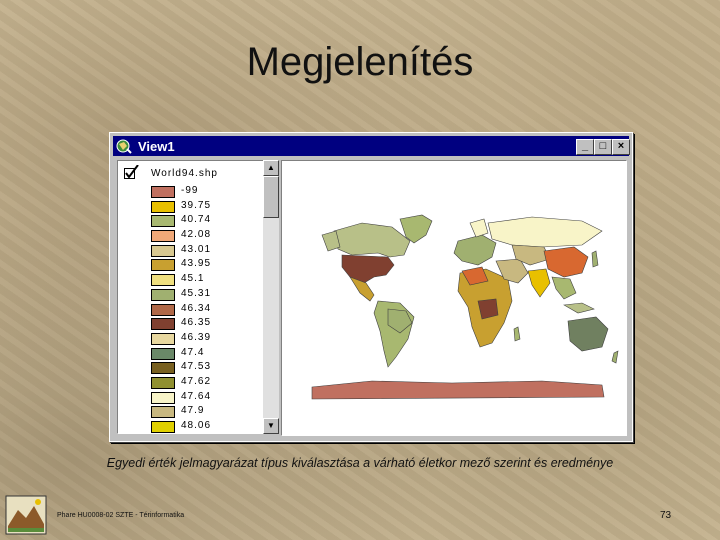 This screenshot has width=720, height=540. Describe the element at coordinates (539, 283) in the screenshot. I see `india-shape` at that location.